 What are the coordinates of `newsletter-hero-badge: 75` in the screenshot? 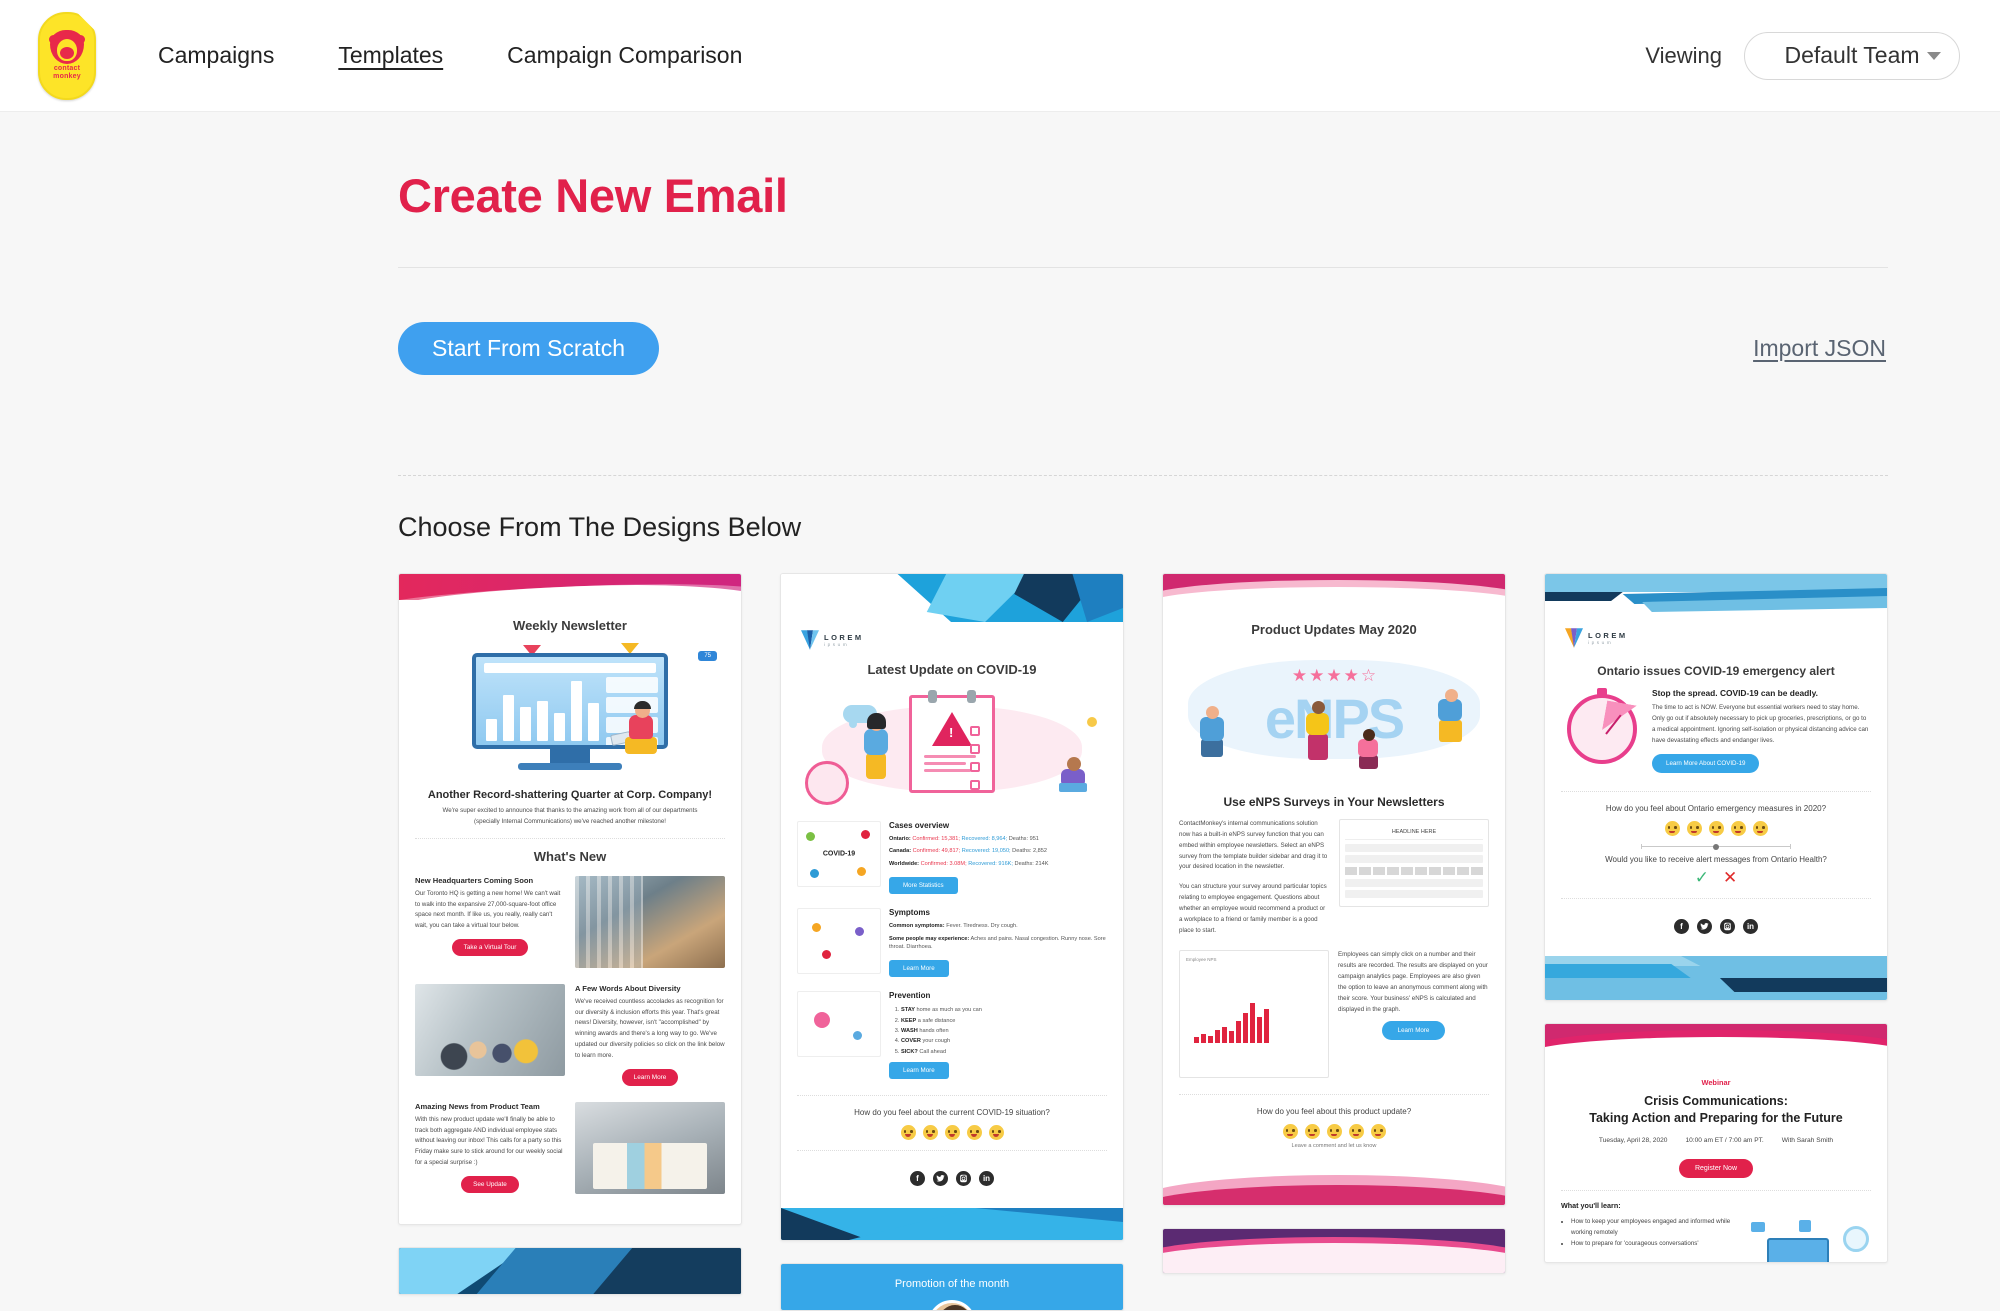 It's located at (707, 656).